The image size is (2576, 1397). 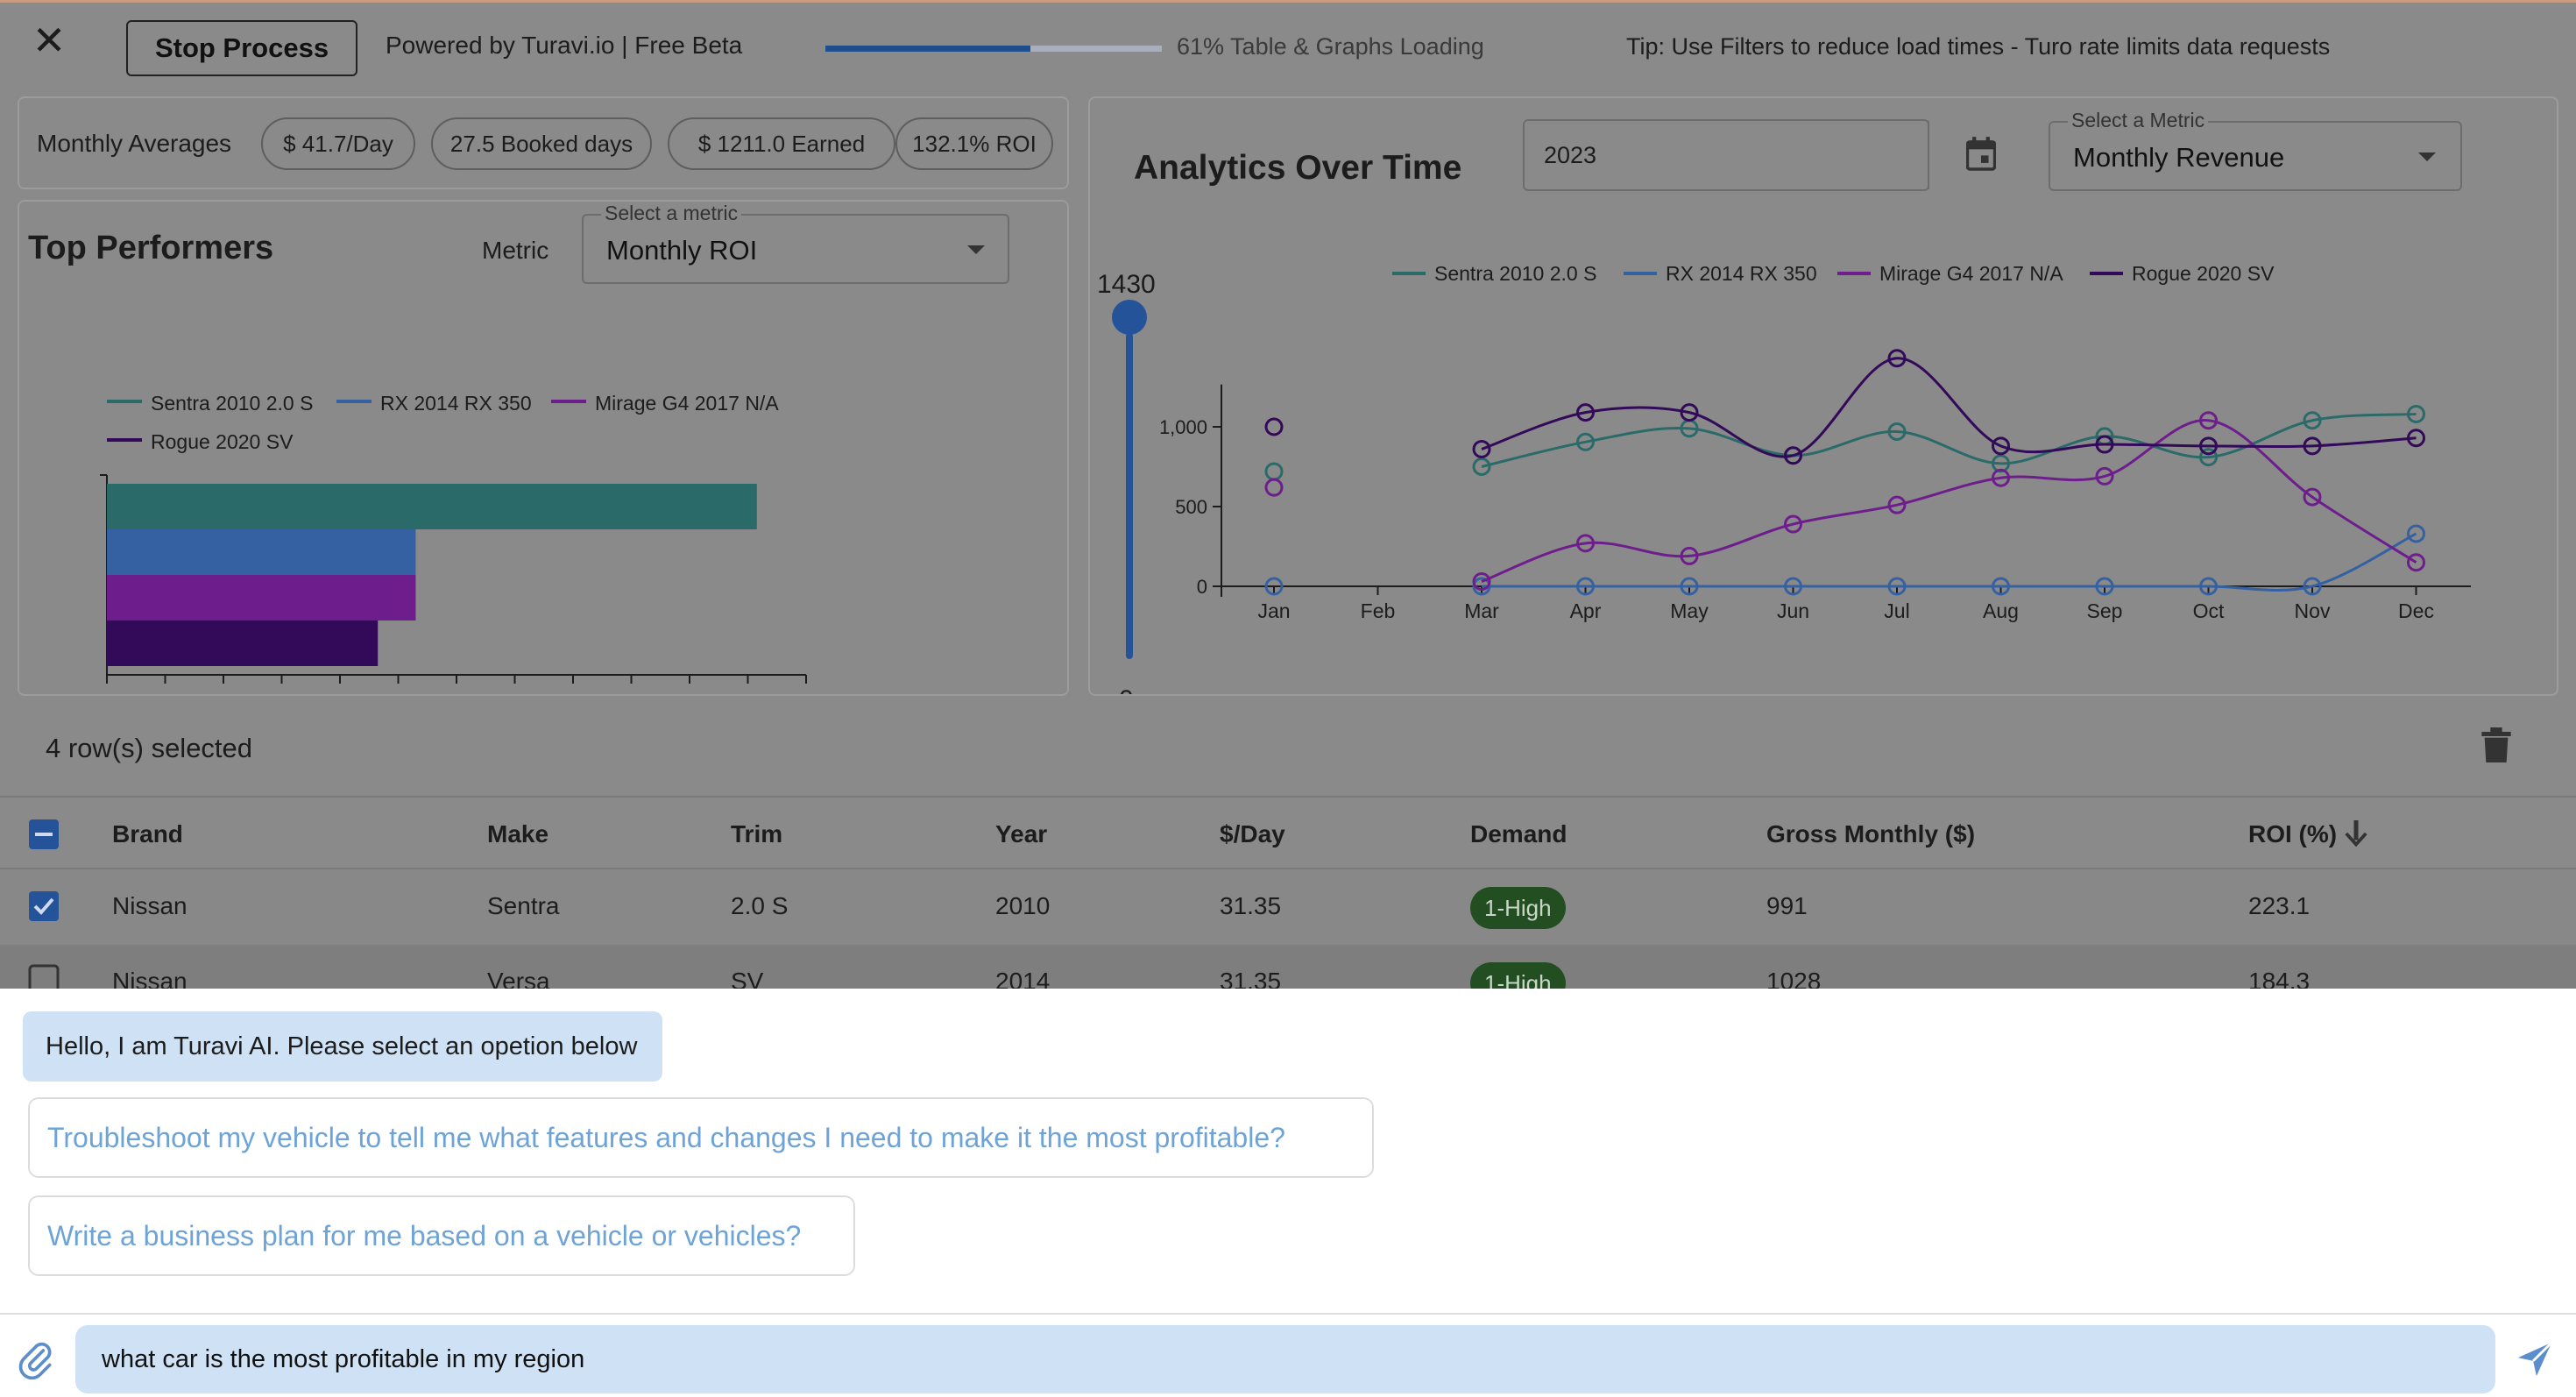 I want to click on y-tick-label: 500, so click(x=1191, y=507).